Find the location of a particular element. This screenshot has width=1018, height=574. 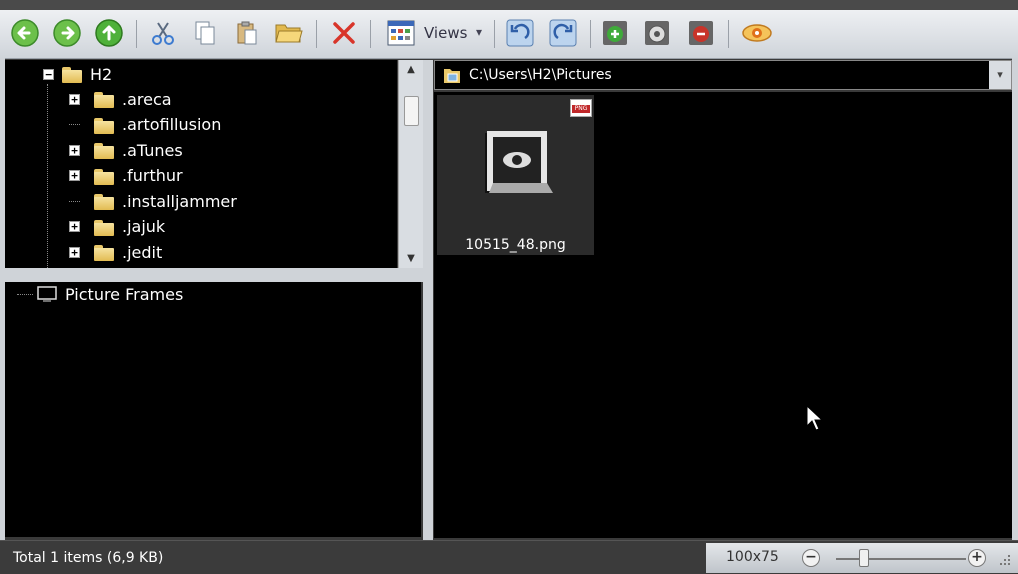

tree-item: + .aTunes is located at coordinates (126, 150).